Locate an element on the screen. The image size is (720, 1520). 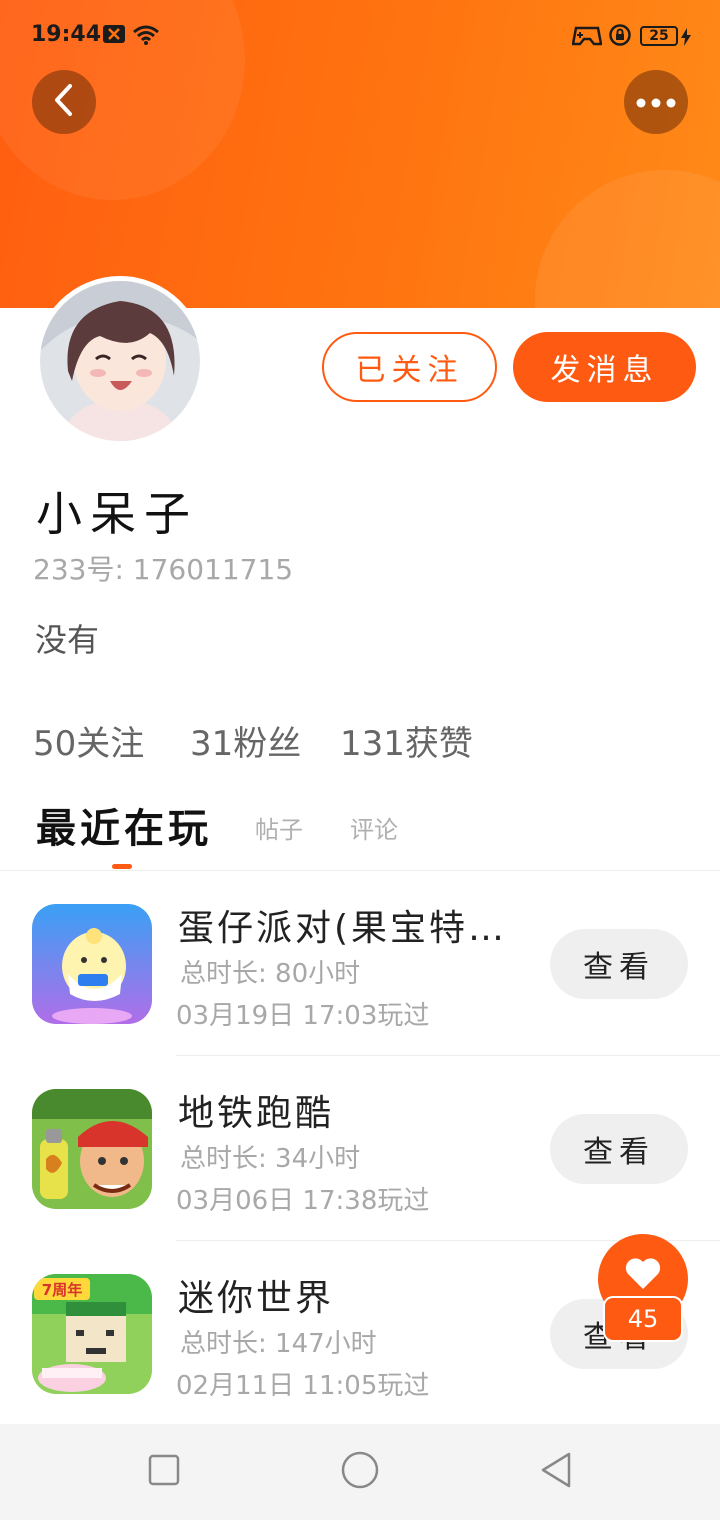
status-time: 19:44 is located at coordinates (66, 34).